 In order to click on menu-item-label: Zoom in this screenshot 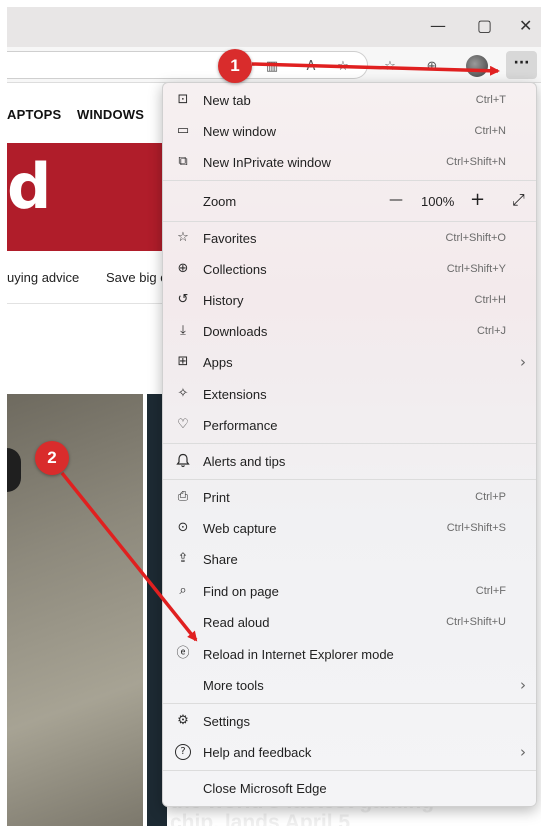, I will do `click(220, 201)`.